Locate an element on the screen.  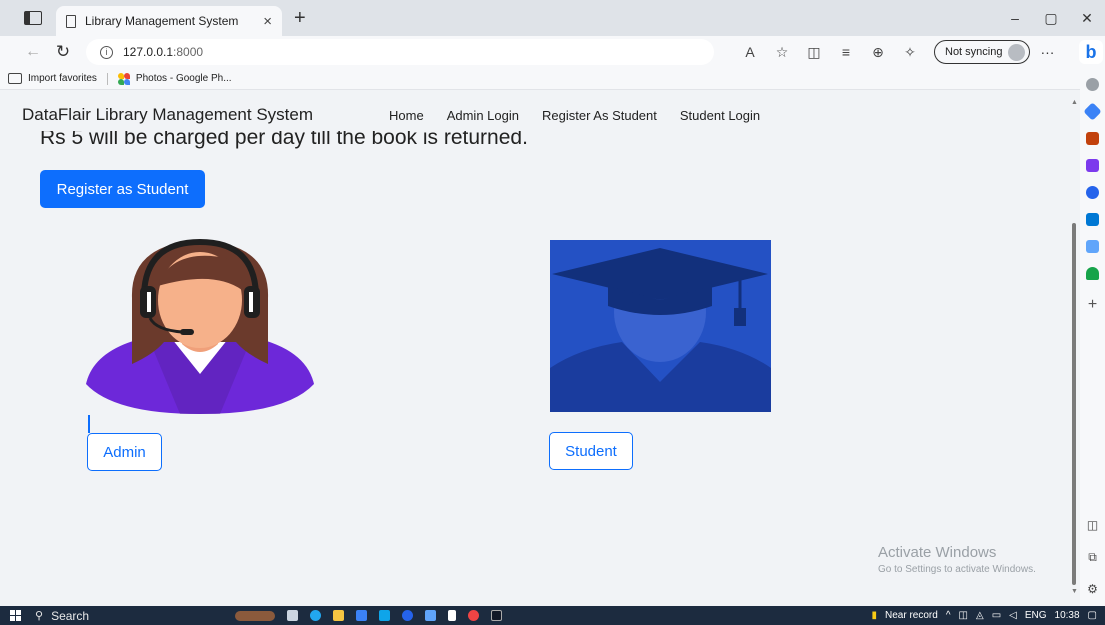
favorite-star-icon: ☆ is located at coordinates (782, 52).